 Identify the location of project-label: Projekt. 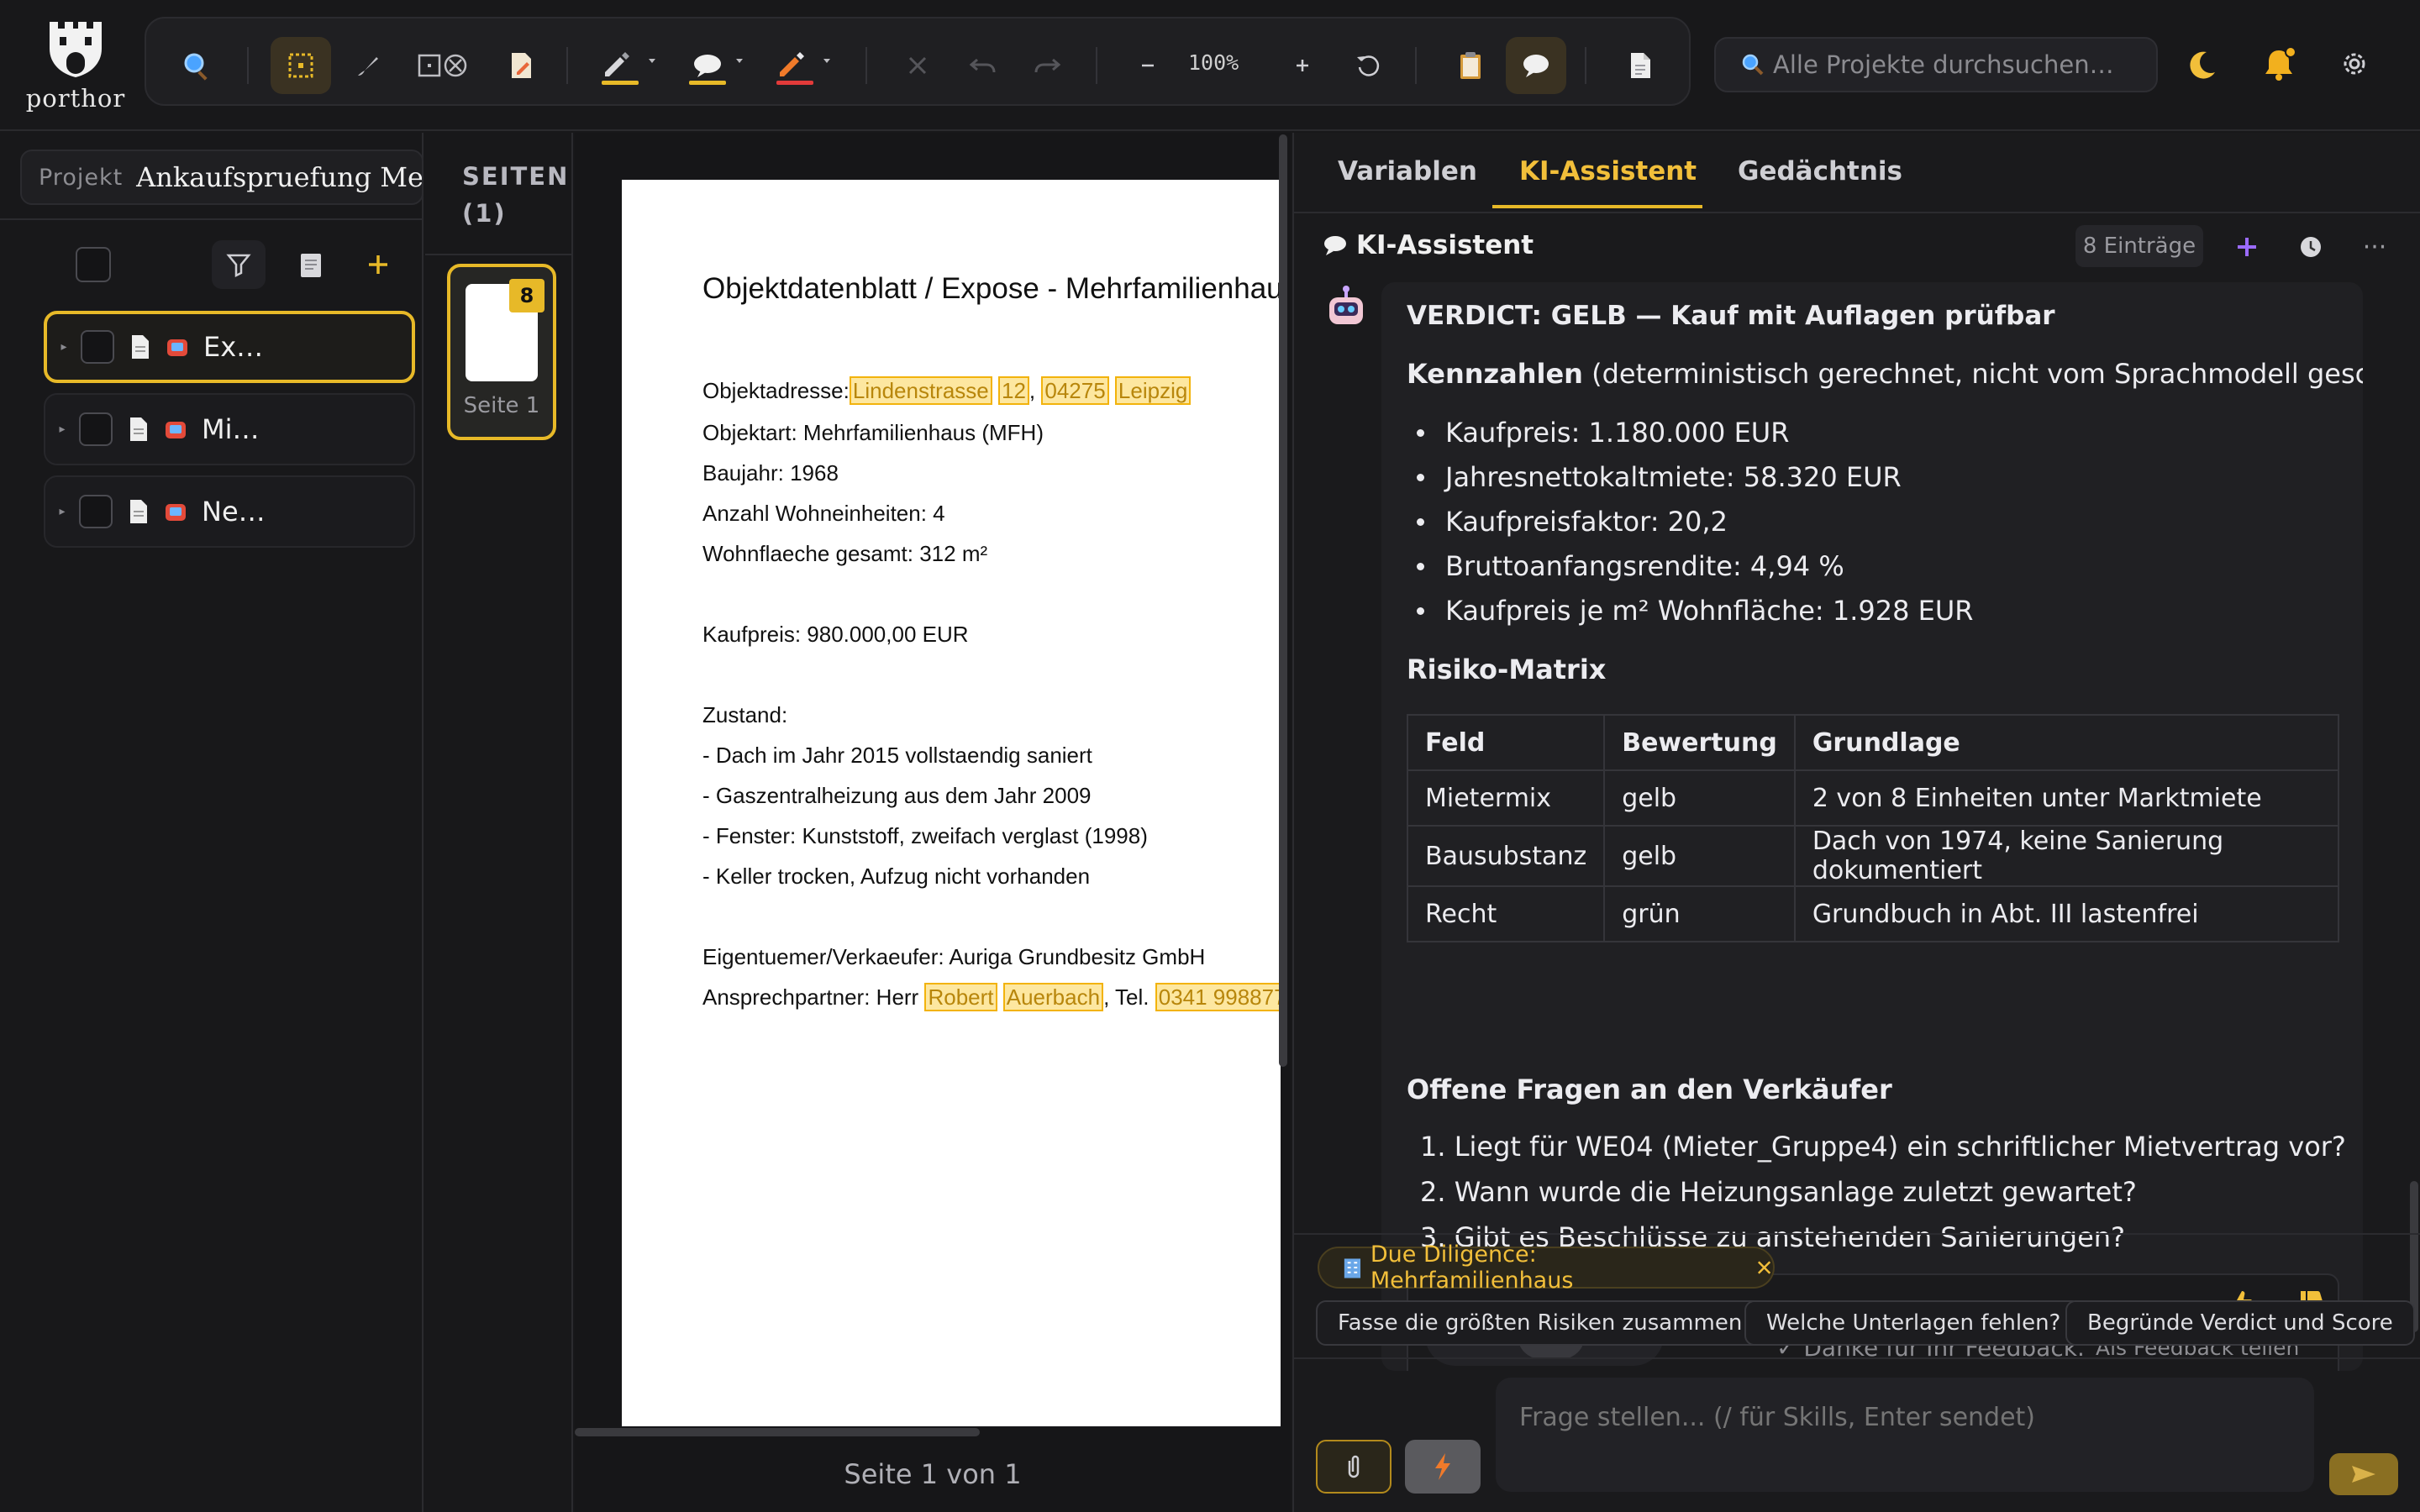
(81, 177).